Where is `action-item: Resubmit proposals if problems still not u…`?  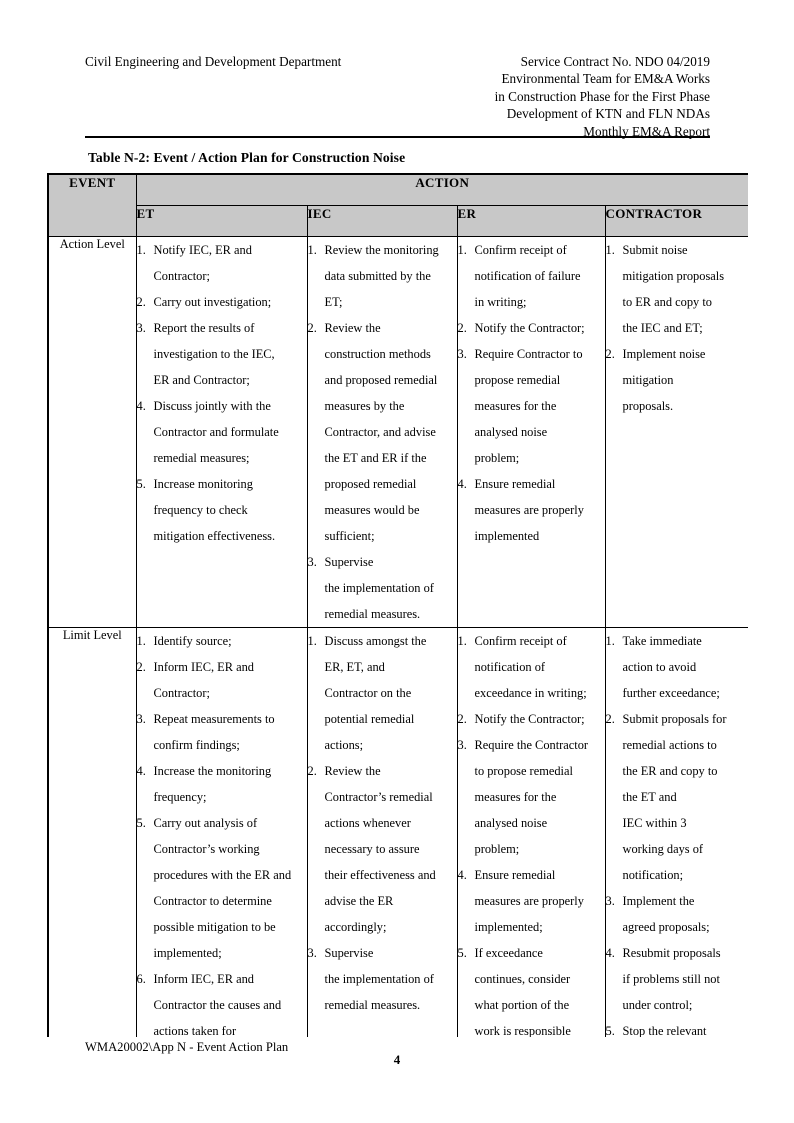 action-item: Resubmit proposals if problems still not u… is located at coordinates (677, 979).